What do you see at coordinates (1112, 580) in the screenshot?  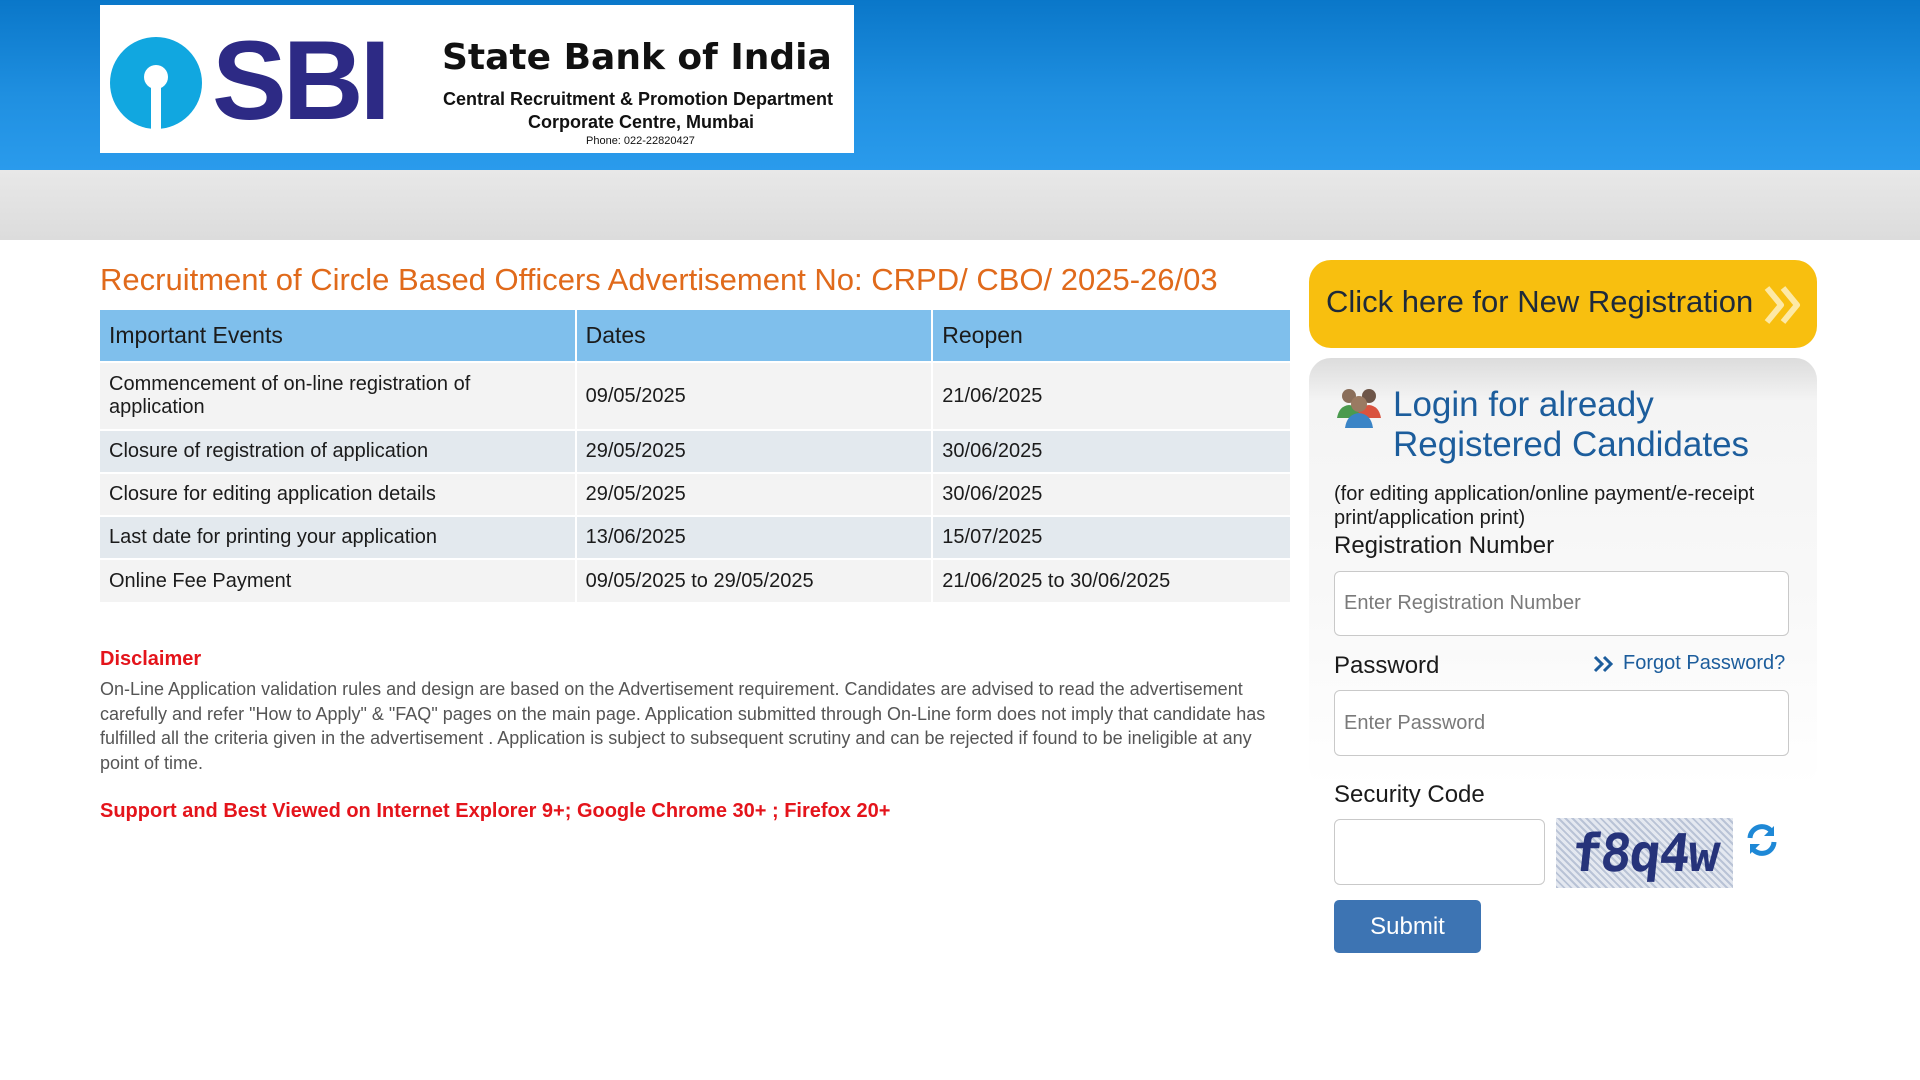 I see `table-cell: 21/06/2025 to 30/06/2025` at bounding box center [1112, 580].